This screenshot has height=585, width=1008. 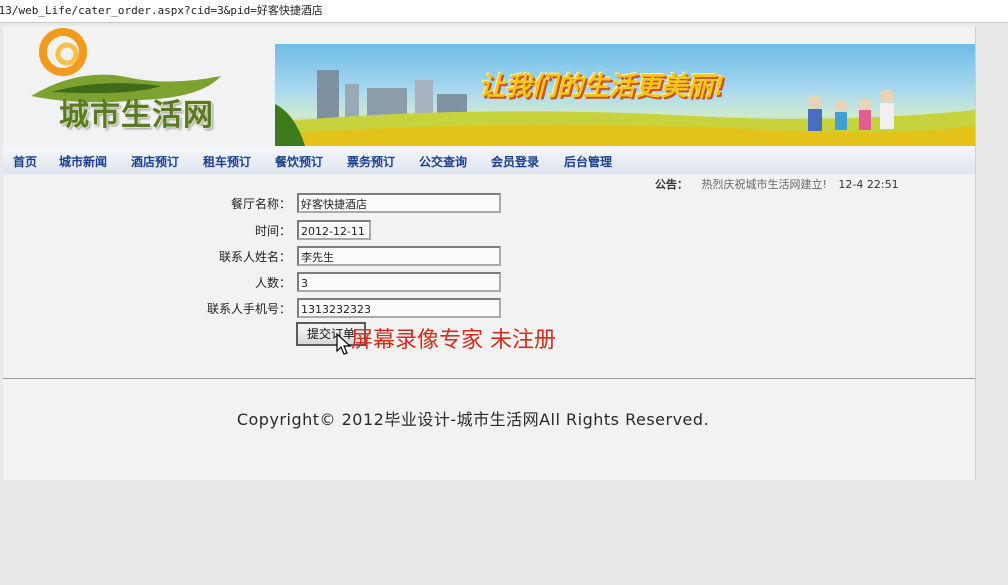 What do you see at coordinates (344, 344) in the screenshot?
I see `mouse-pointer-icon` at bounding box center [344, 344].